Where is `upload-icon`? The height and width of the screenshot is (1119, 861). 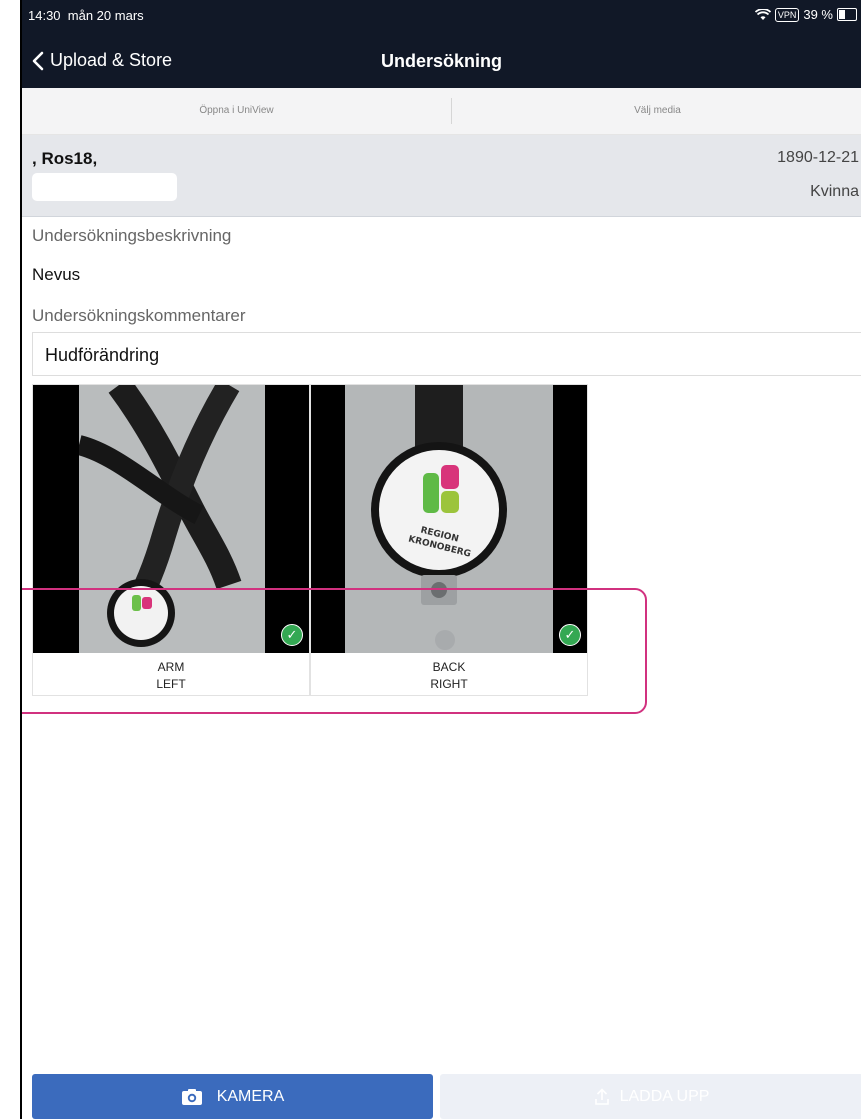 upload-icon is located at coordinates (601, 1096).